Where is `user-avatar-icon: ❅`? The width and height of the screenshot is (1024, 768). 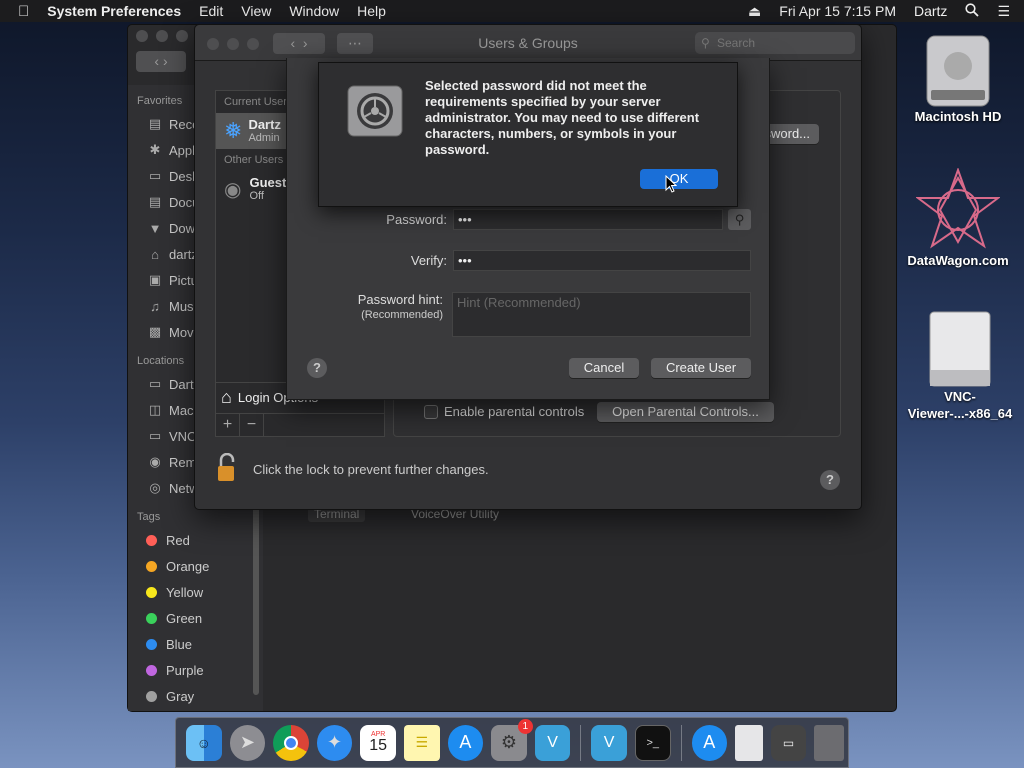 user-avatar-icon: ❅ is located at coordinates (233, 130).